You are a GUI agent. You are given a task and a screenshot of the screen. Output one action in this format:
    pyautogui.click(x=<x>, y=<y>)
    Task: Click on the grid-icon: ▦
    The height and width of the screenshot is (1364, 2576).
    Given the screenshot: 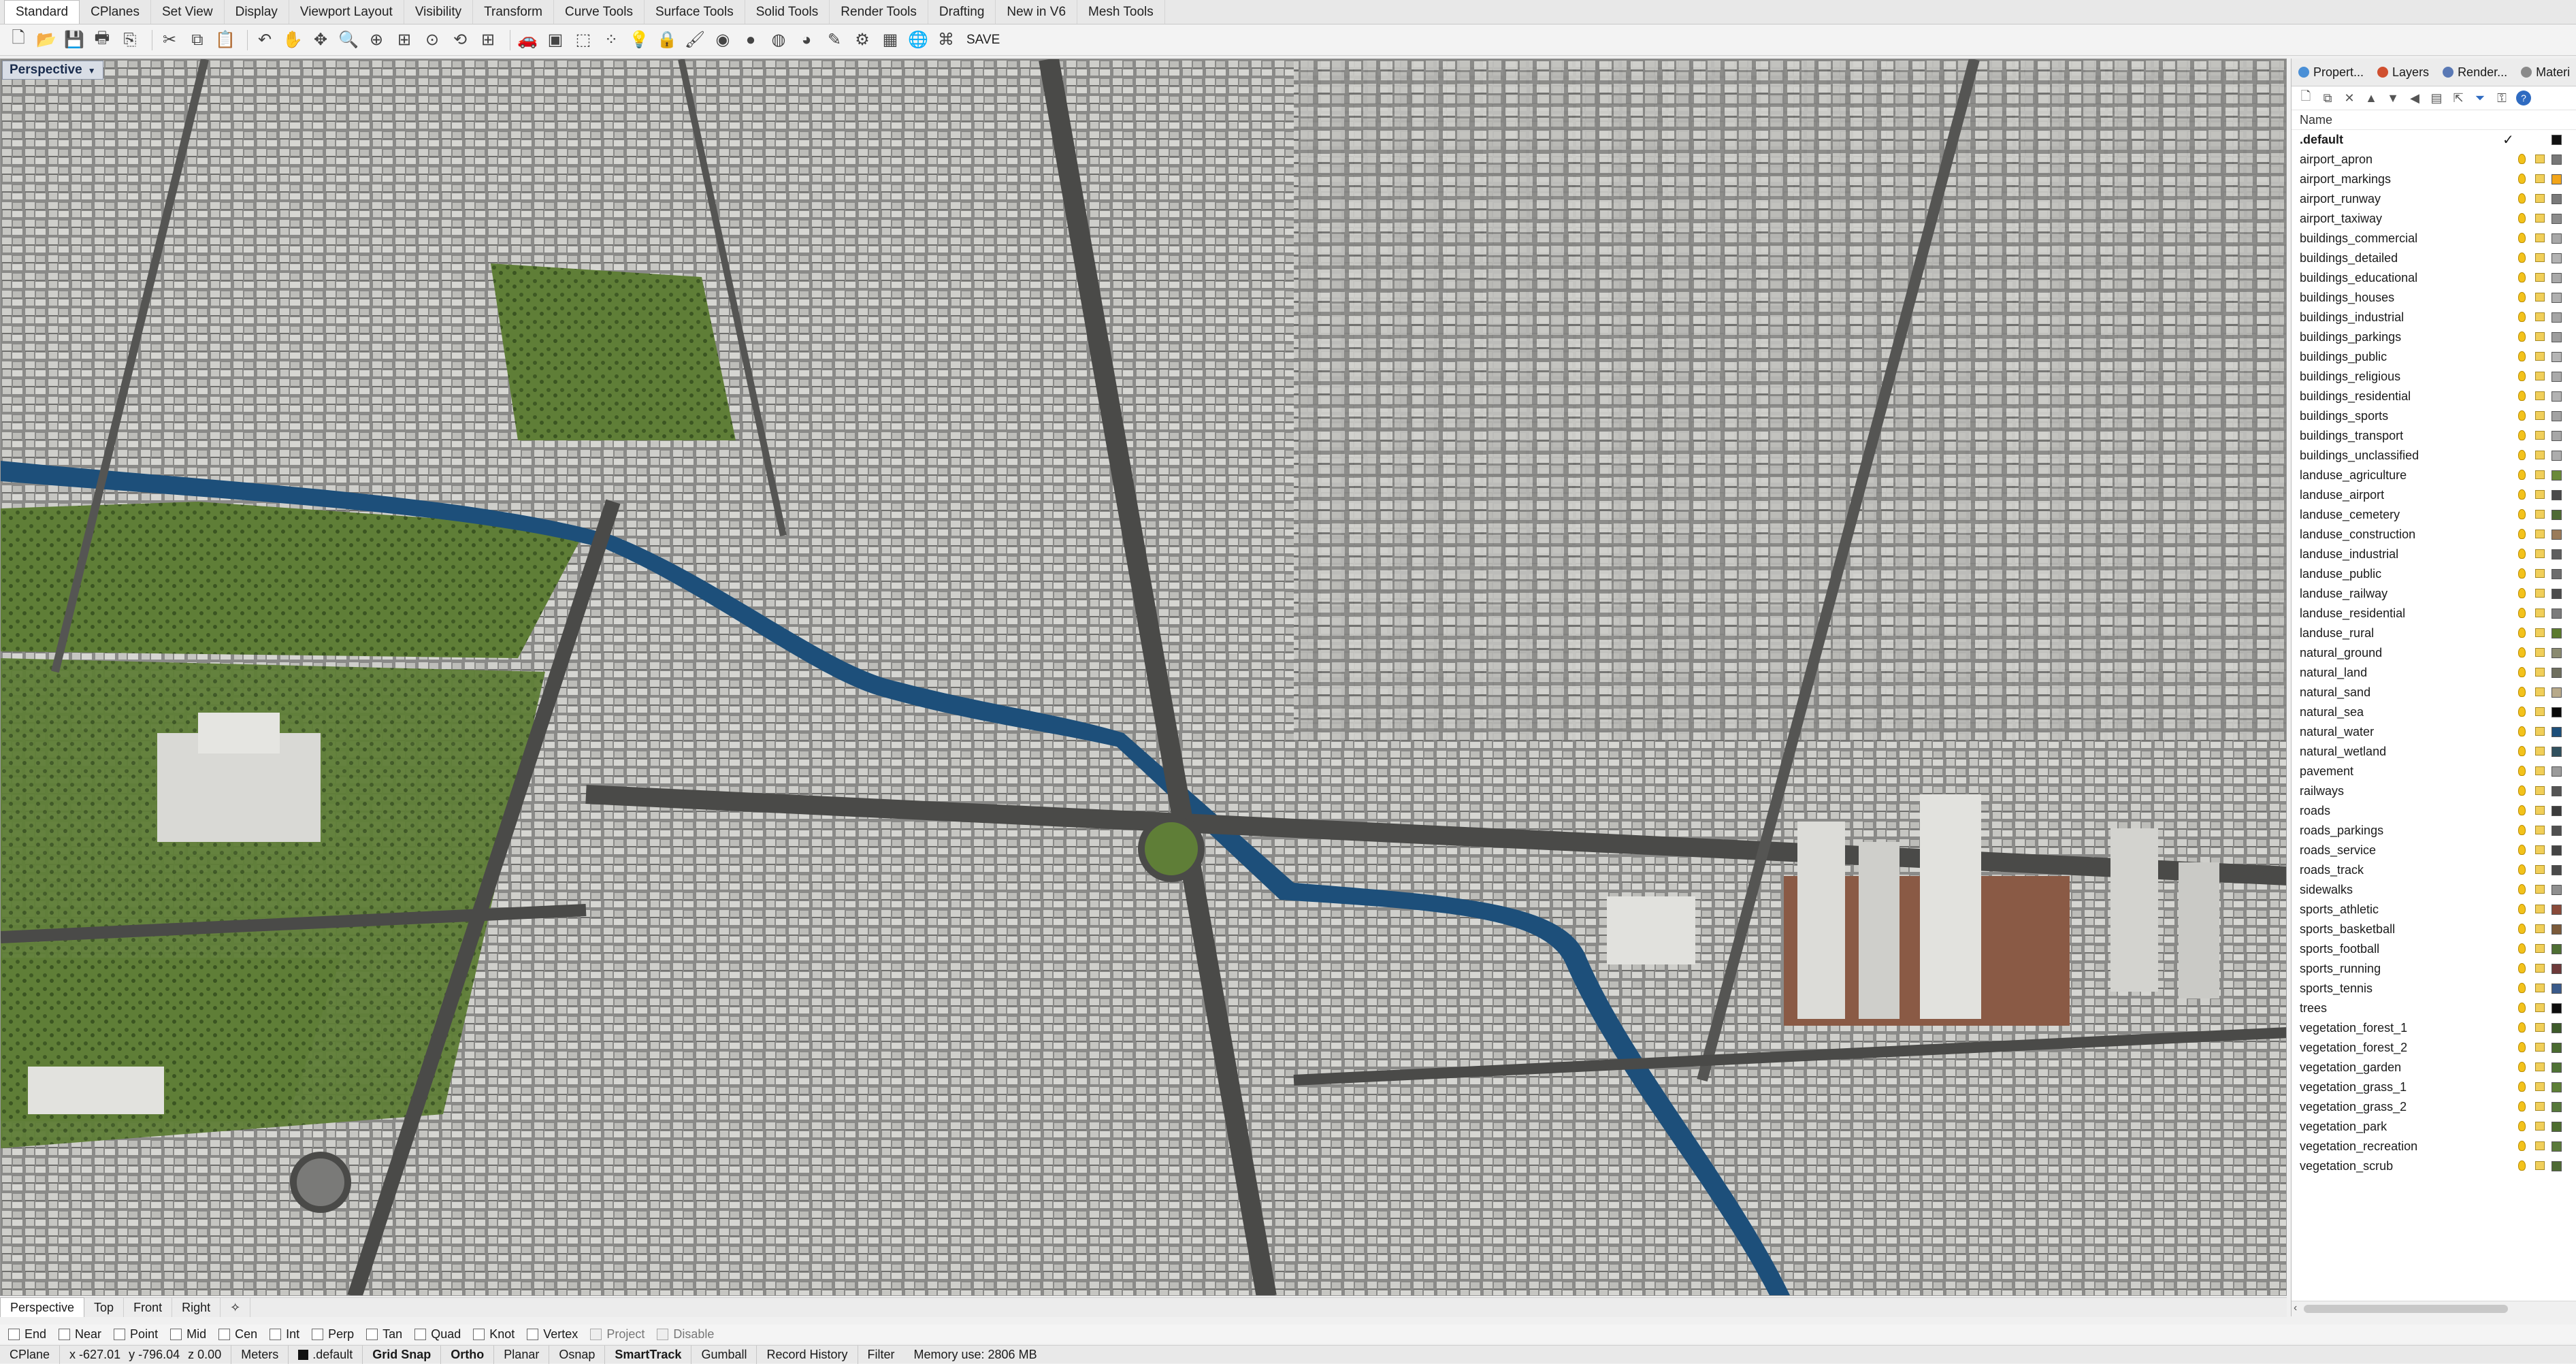 What is the action you would take?
    pyautogui.click(x=890, y=40)
    